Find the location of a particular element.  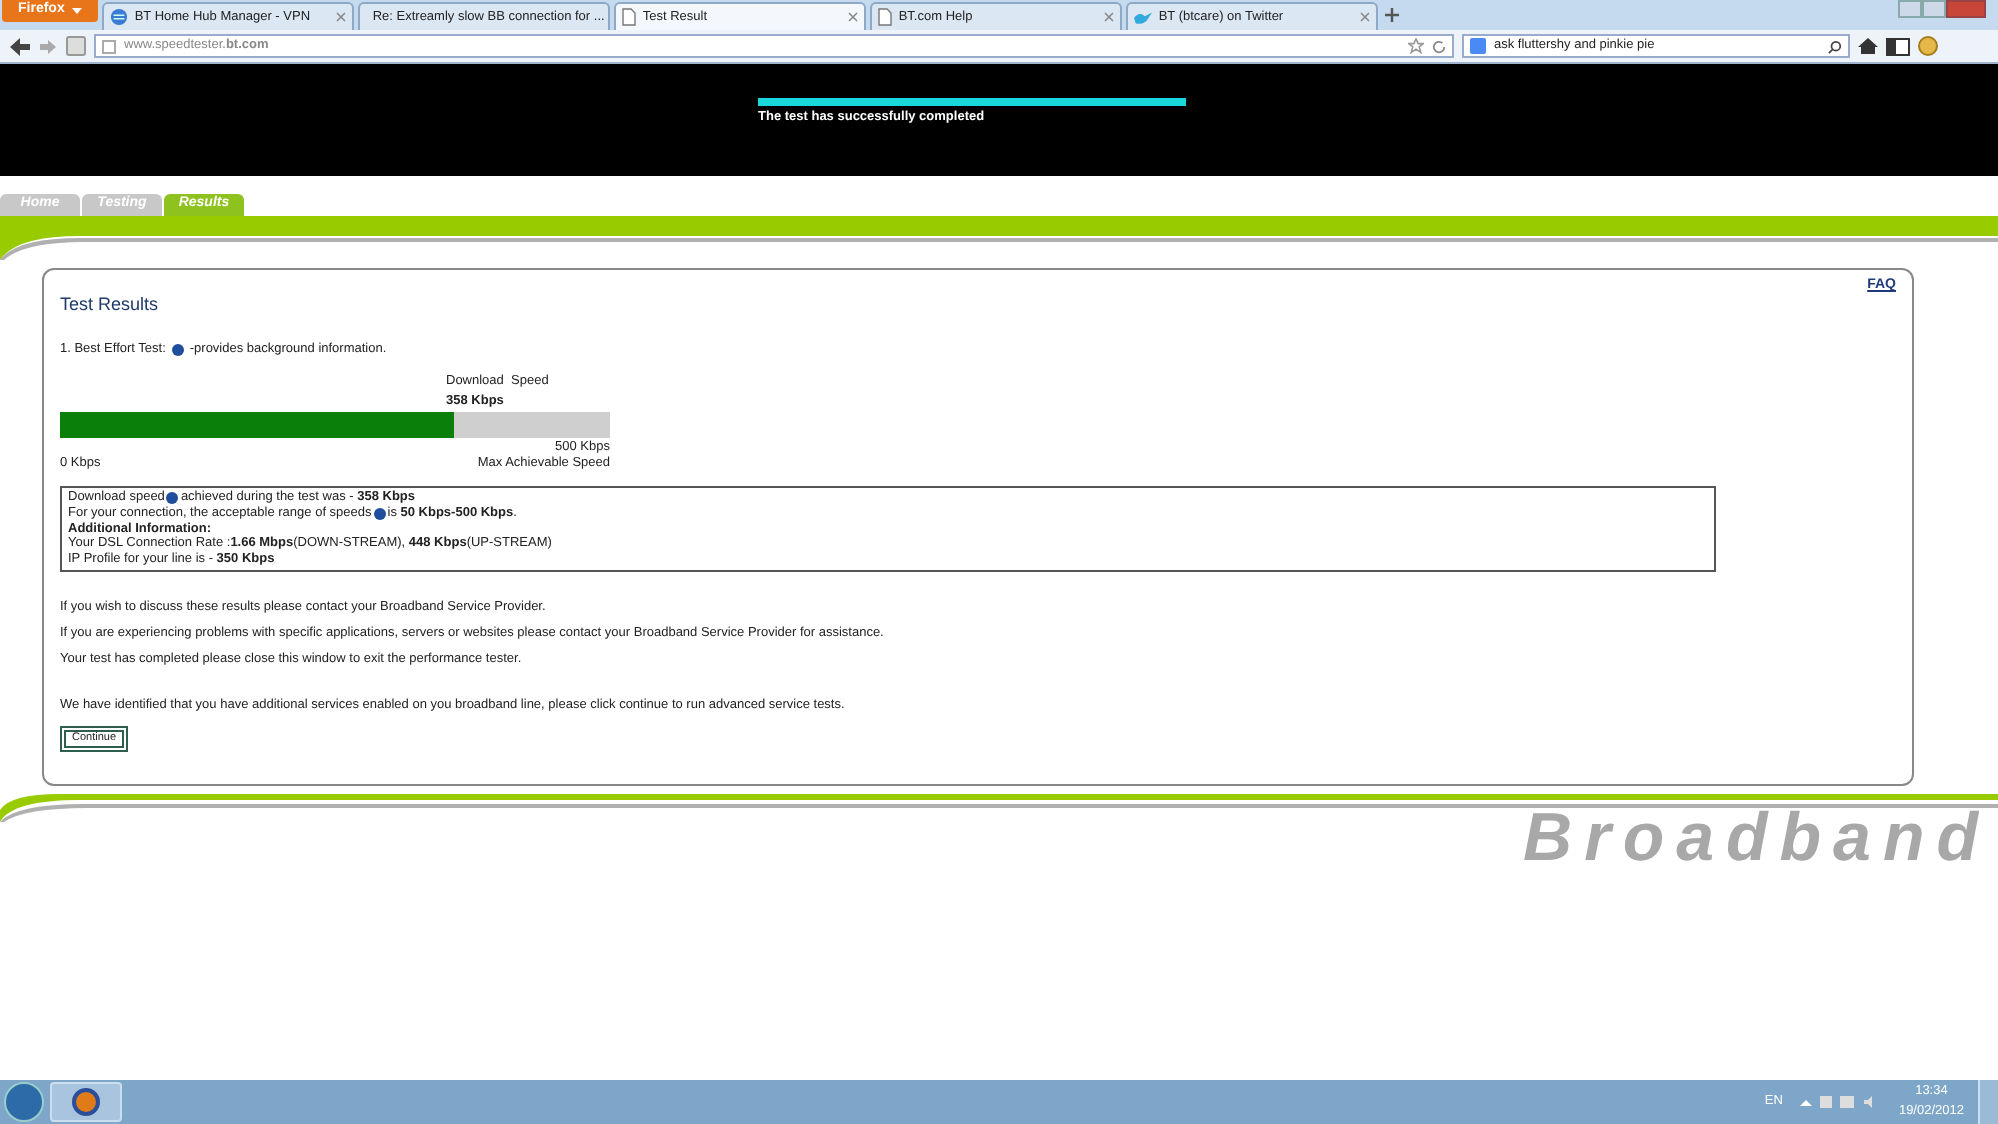

reload-icon is located at coordinates (1439, 46).